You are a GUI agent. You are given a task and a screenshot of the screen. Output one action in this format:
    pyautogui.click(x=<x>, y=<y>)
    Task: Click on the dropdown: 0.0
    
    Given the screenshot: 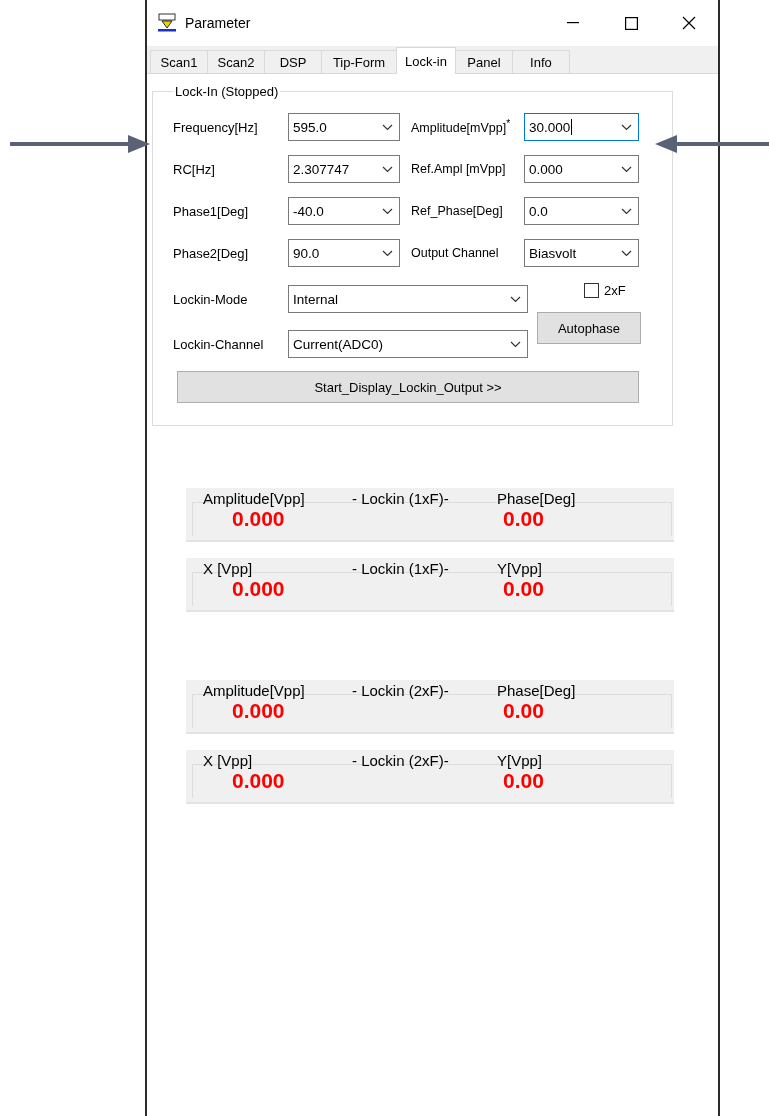 What is the action you would take?
    pyautogui.click(x=581, y=211)
    